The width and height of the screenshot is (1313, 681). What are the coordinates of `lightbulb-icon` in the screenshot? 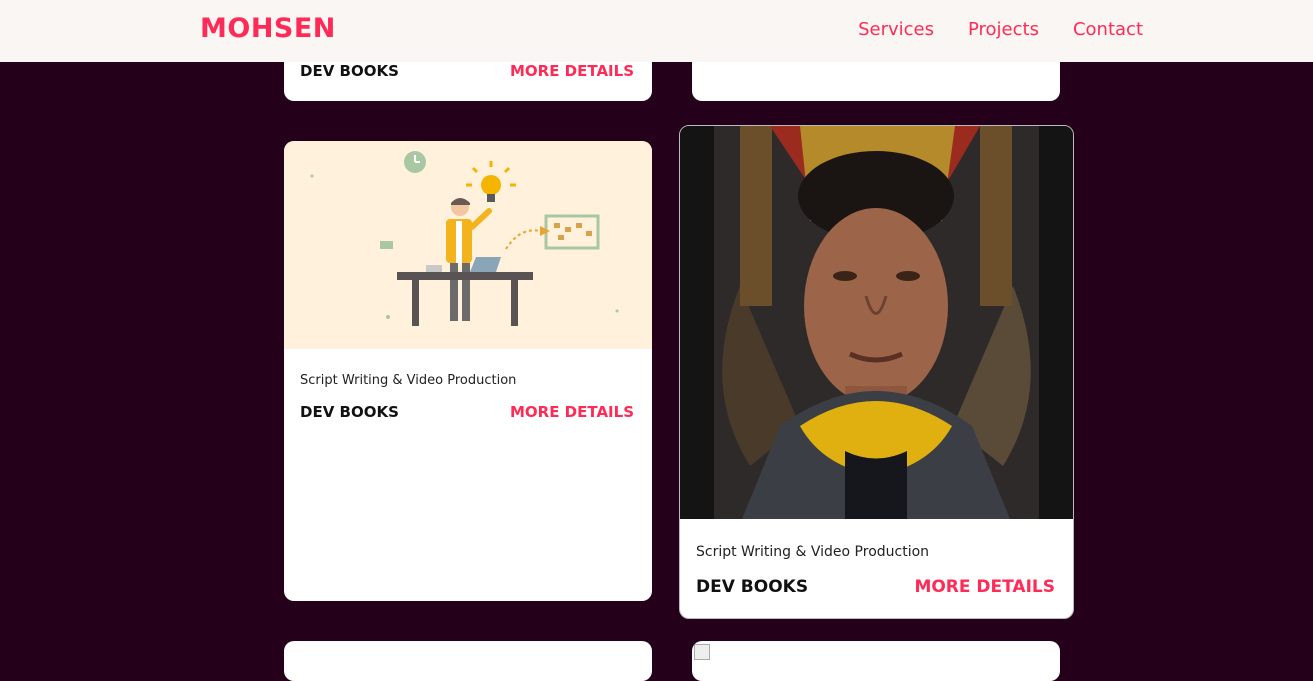 It's located at (491, 185).